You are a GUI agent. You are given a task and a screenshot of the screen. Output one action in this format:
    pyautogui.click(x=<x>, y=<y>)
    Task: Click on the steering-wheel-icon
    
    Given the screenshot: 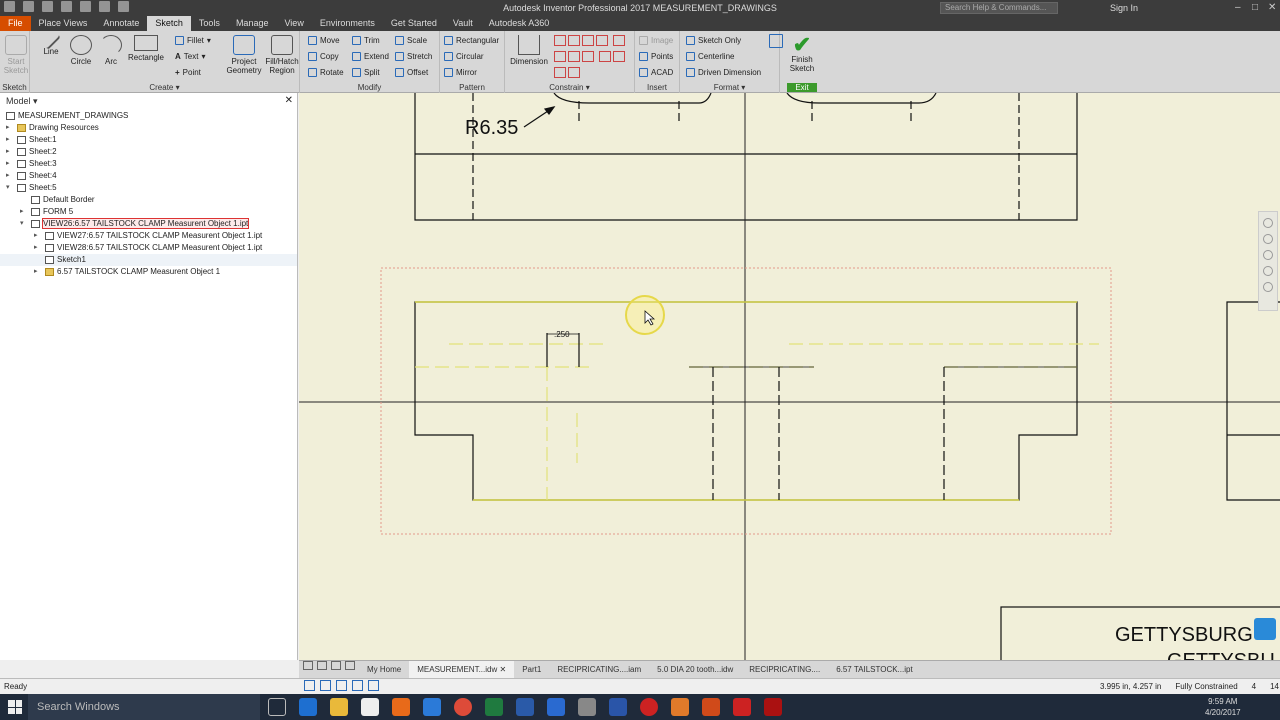 What is the action you would take?
    pyautogui.click(x=1268, y=223)
    